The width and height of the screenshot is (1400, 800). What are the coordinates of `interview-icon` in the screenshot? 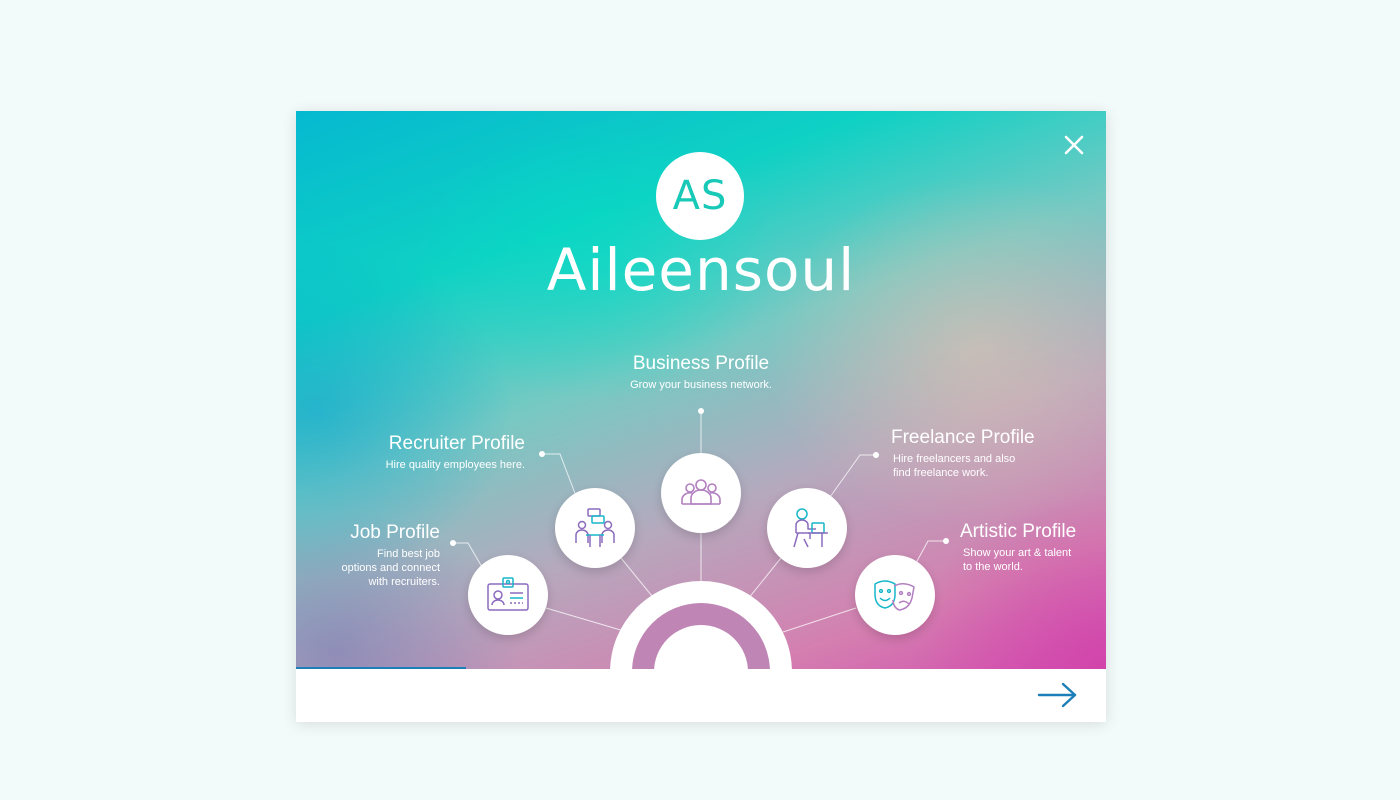 It's located at (595, 527).